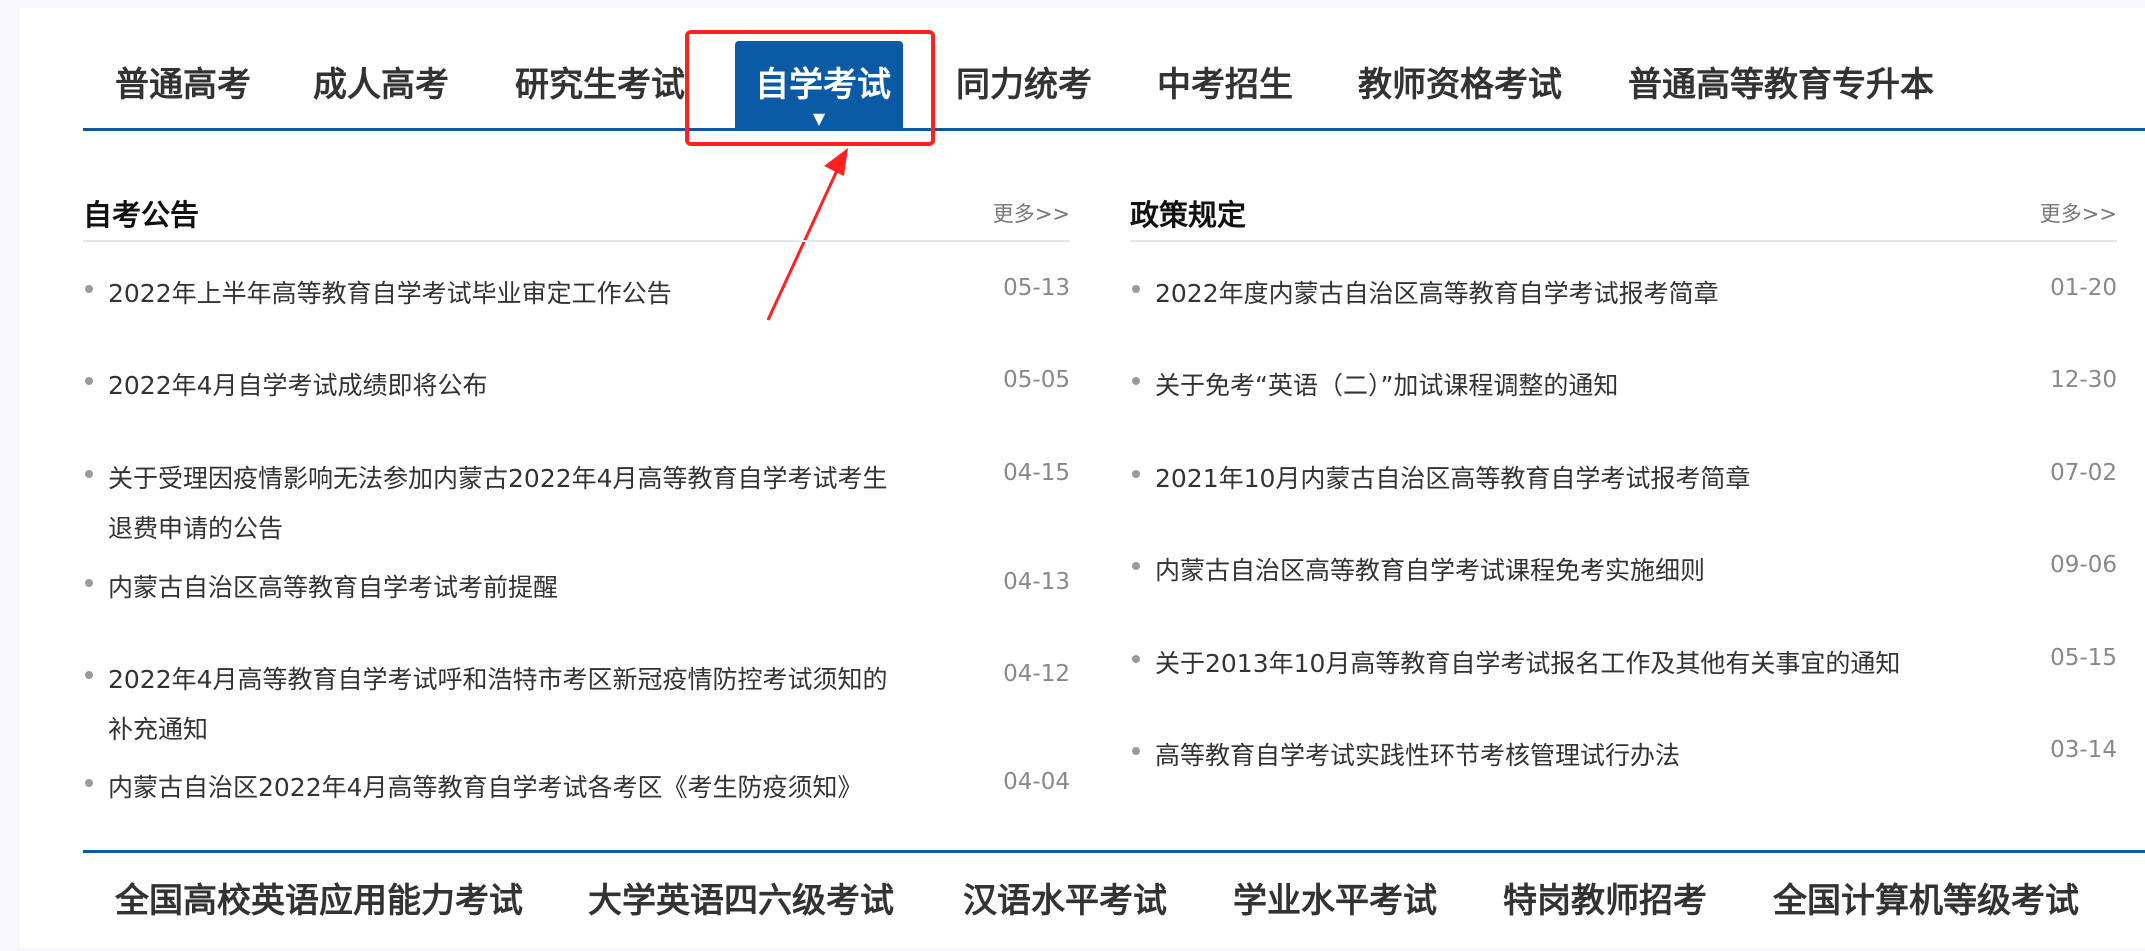 The height and width of the screenshot is (951, 2145). I want to click on news-title-link: 关于免考“英语（二）”加试课程调整的通知, so click(1386, 386).